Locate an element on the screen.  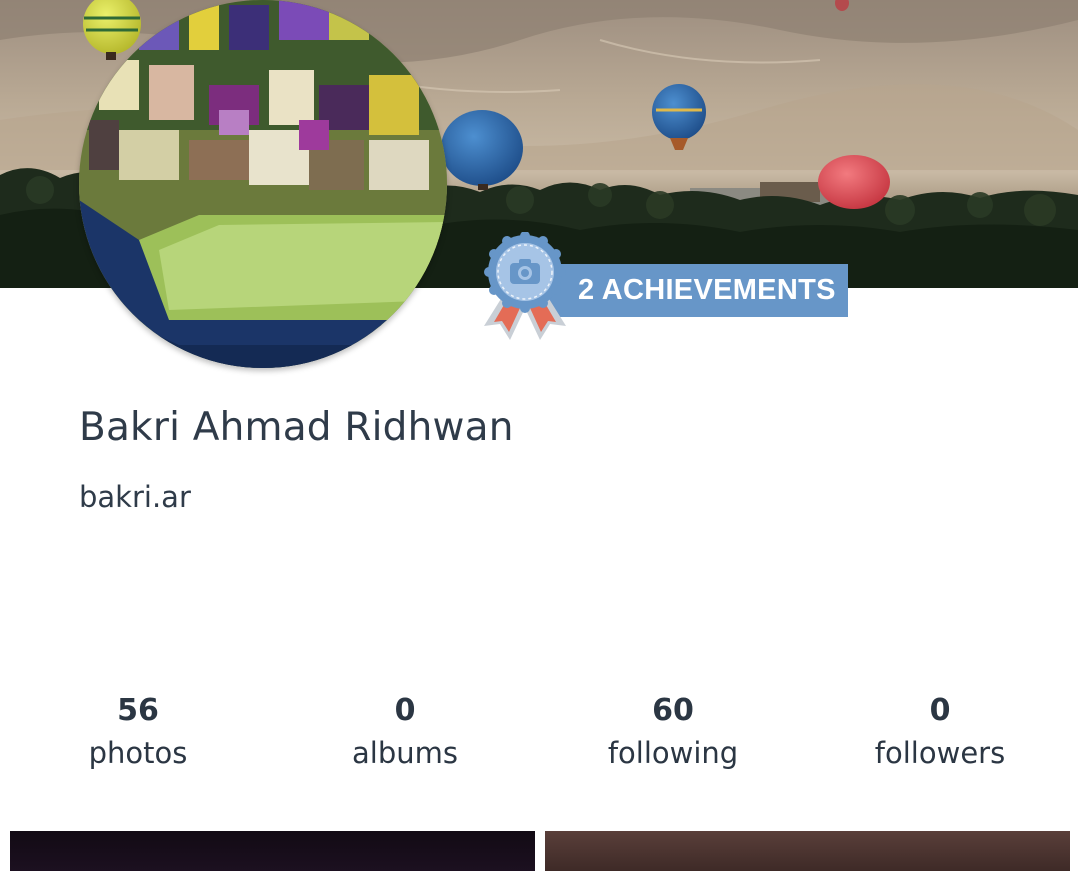
stat-following: 60 following is located at coordinates (673, 732).